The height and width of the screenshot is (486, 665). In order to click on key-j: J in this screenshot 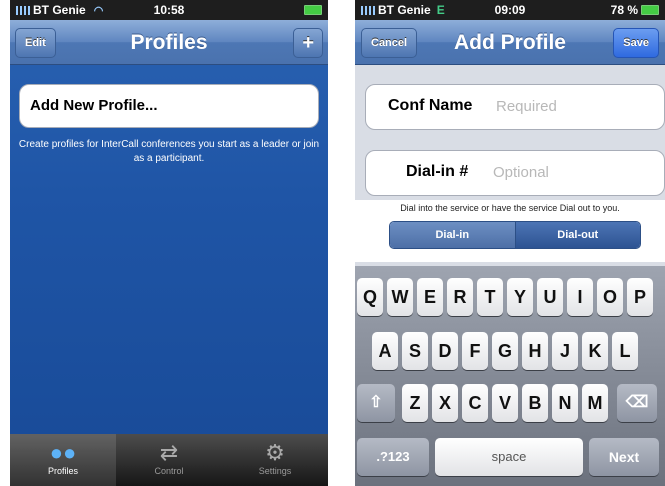, I will do `click(565, 351)`.